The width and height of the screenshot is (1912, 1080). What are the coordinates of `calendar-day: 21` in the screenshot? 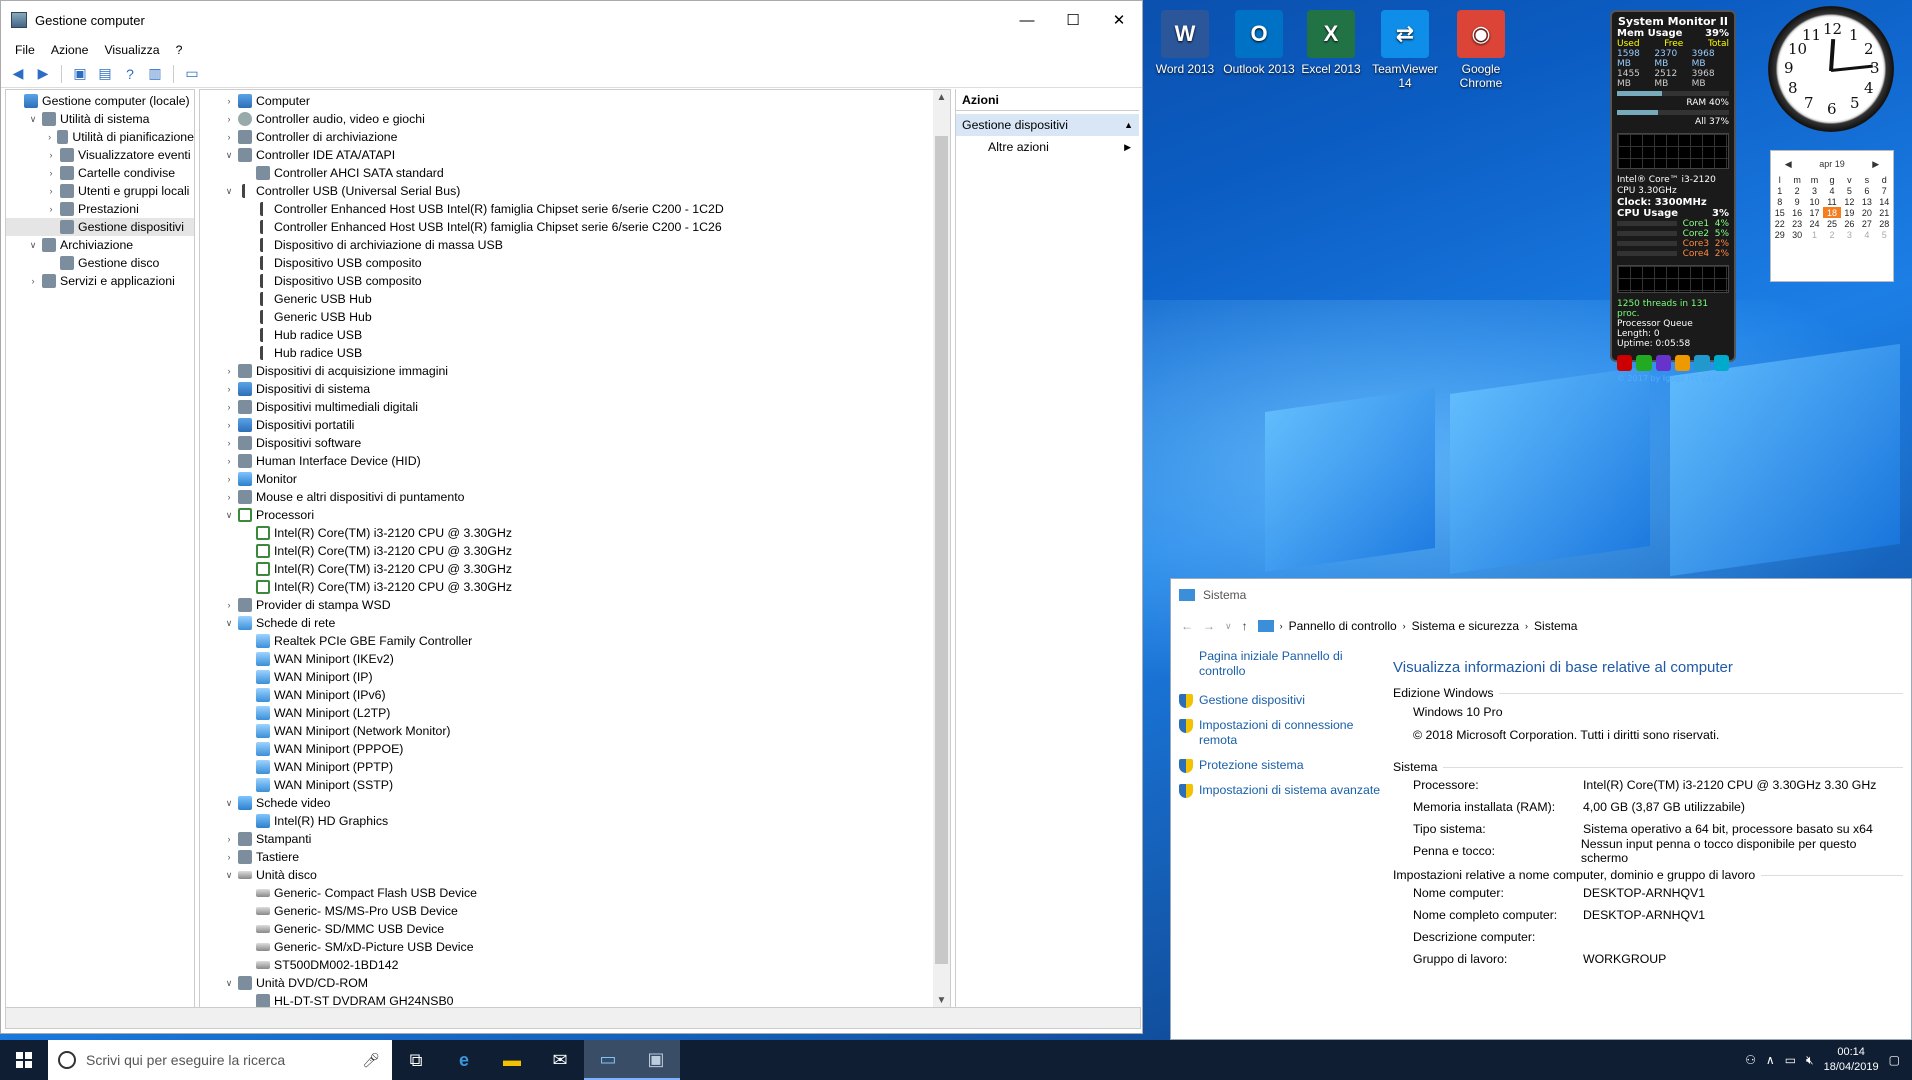 It's located at (1884, 212).